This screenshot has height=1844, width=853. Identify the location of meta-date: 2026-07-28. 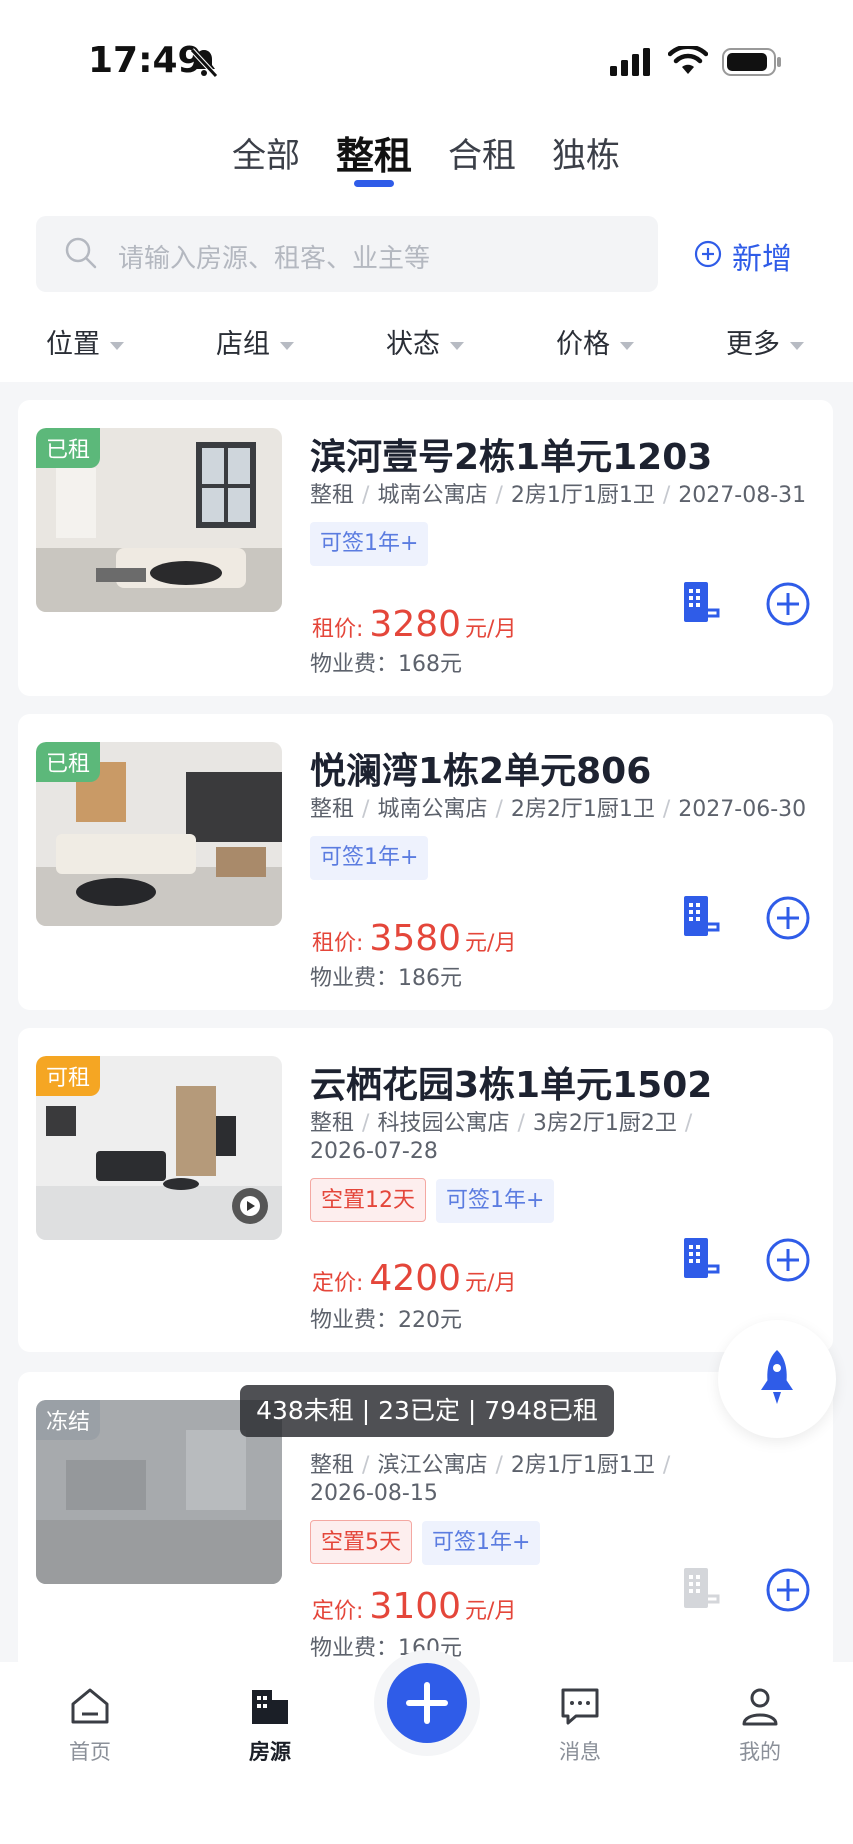
(374, 1151).